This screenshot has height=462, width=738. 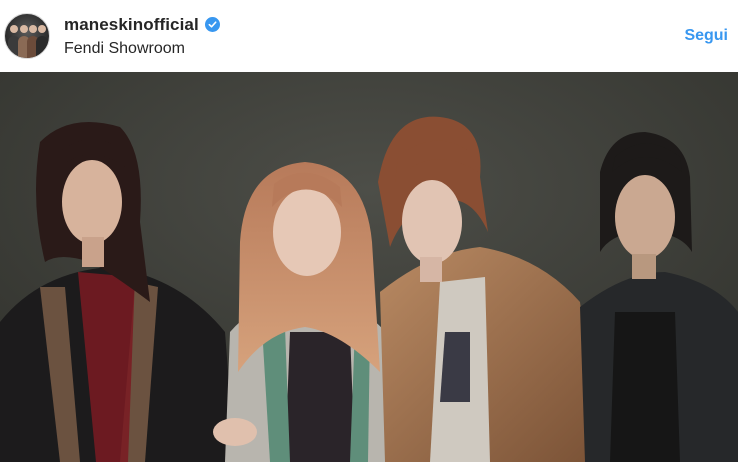 I want to click on location-link: Fendi Showroom, so click(x=374, y=49).